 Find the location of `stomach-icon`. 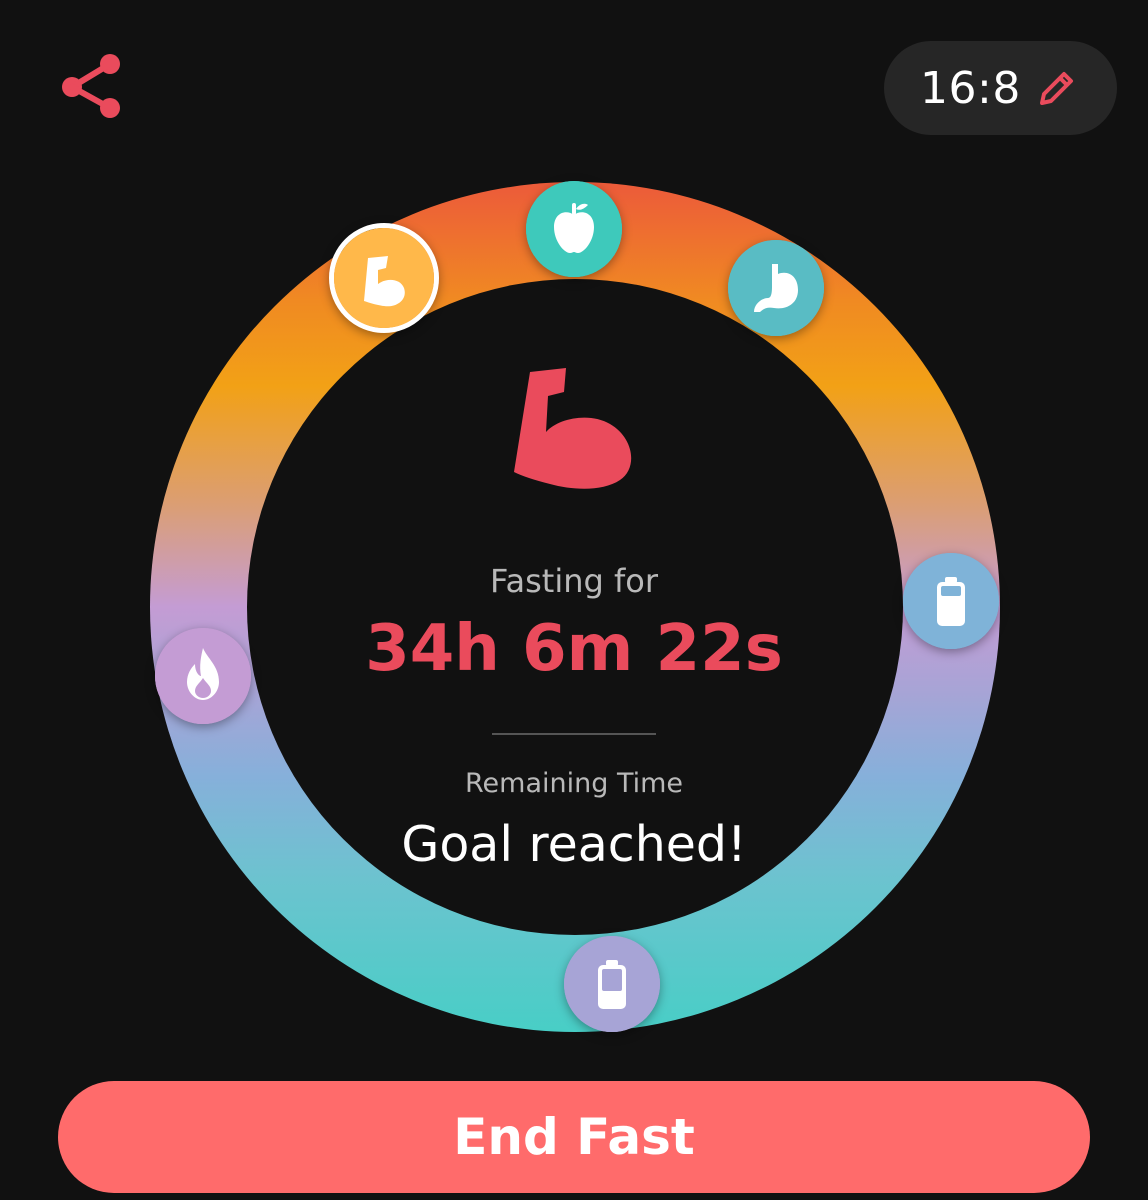

stomach-icon is located at coordinates (776, 288).